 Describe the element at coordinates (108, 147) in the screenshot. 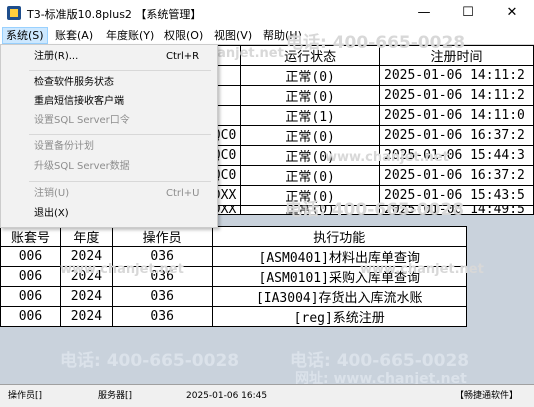

I see `menu-backup-plan: 设置备份计划` at that location.